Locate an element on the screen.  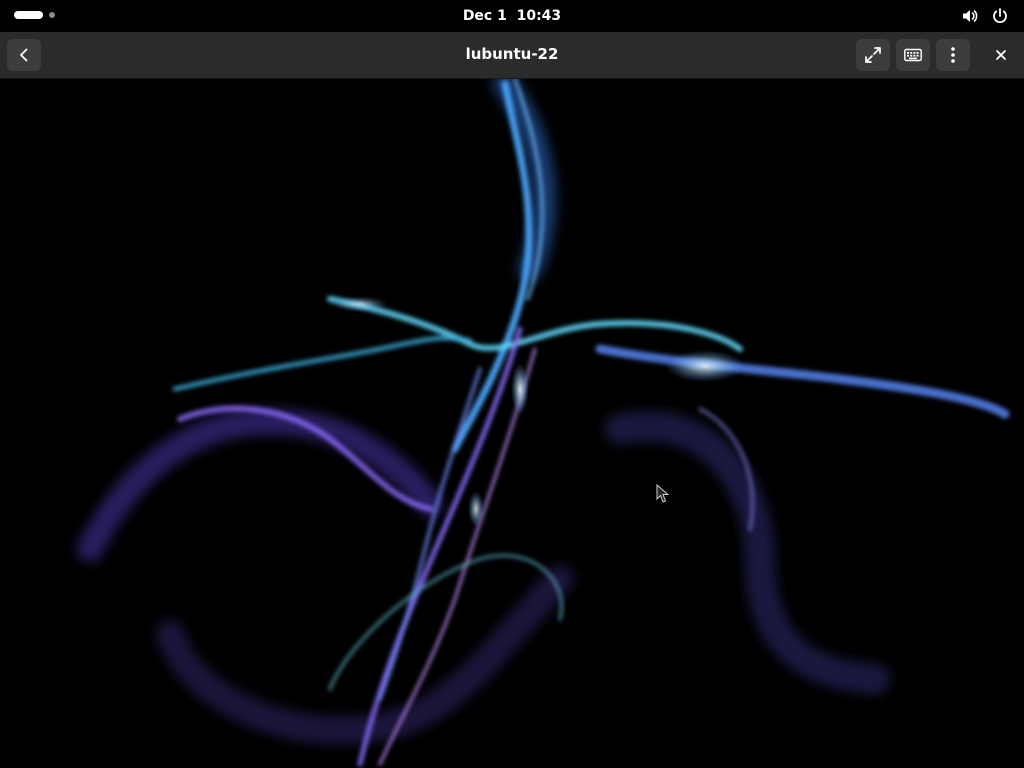
activities-button is located at coordinates (34, 15).